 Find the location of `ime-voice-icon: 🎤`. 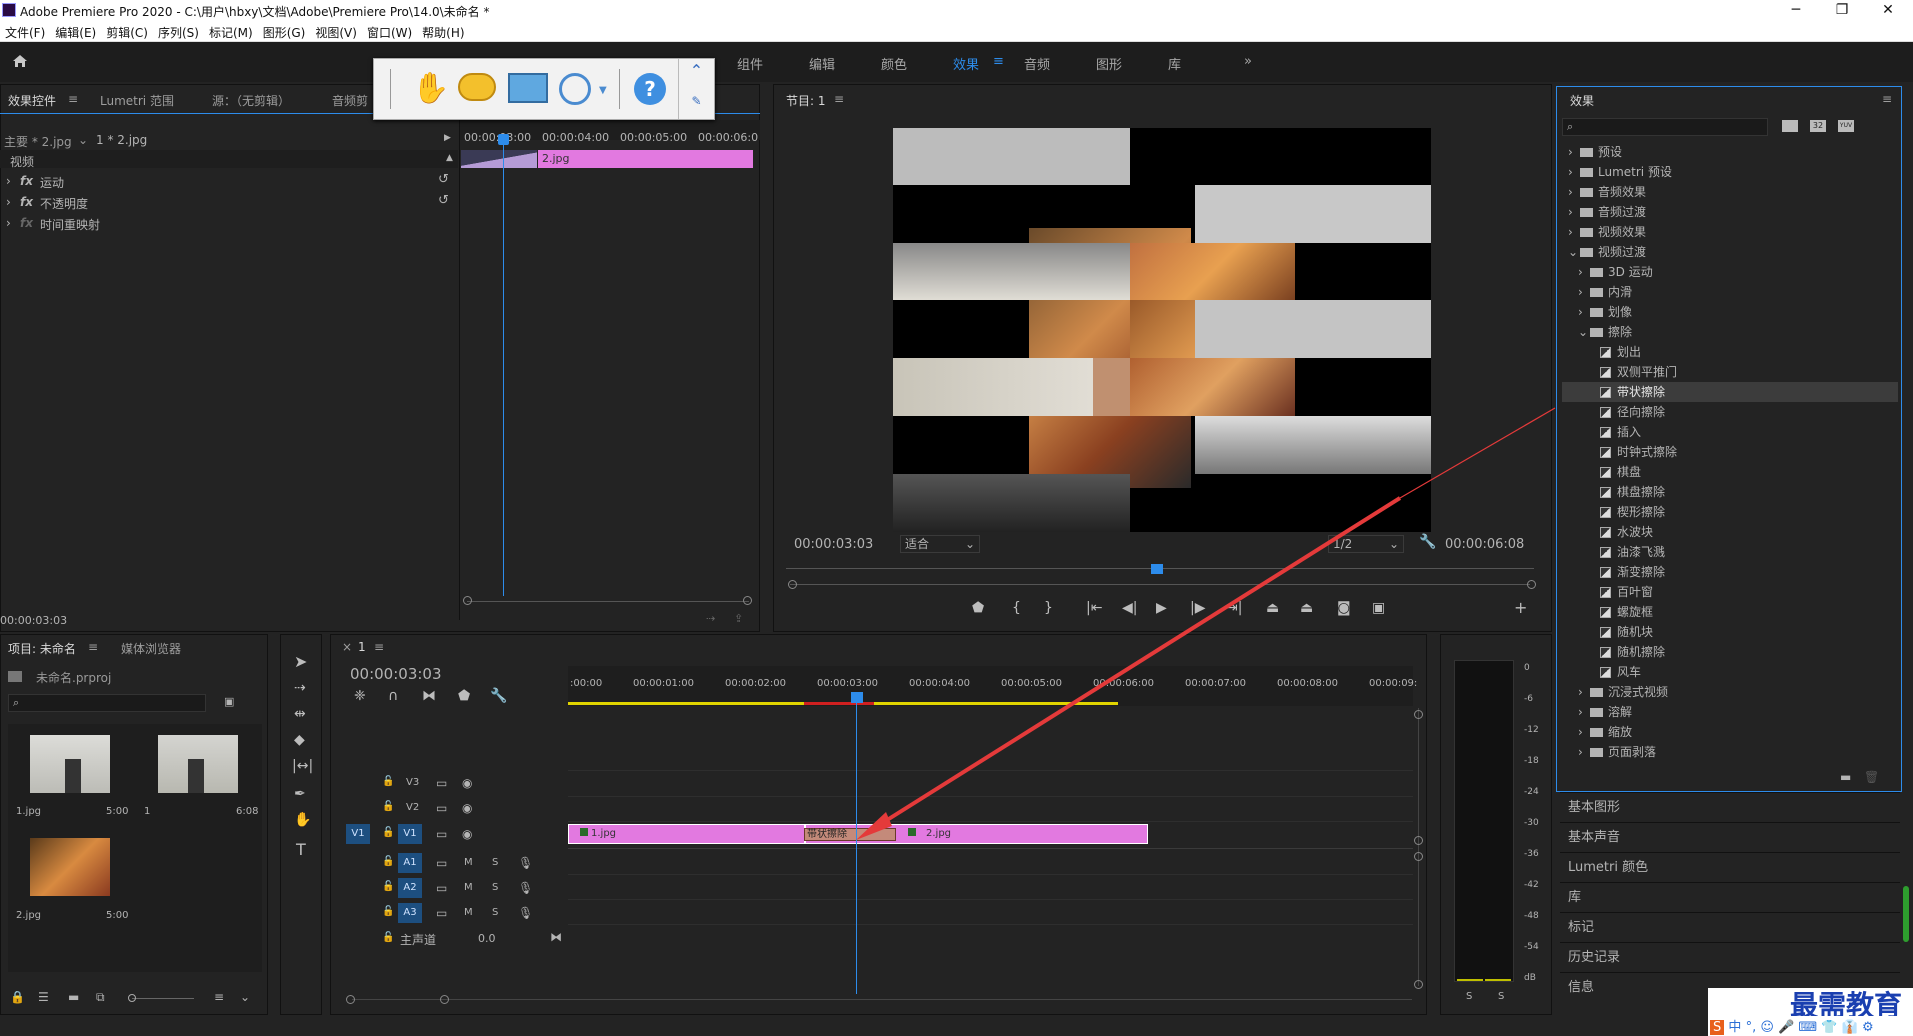

ime-voice-icon: 🎤 is located at coordinates (1786, 1027).